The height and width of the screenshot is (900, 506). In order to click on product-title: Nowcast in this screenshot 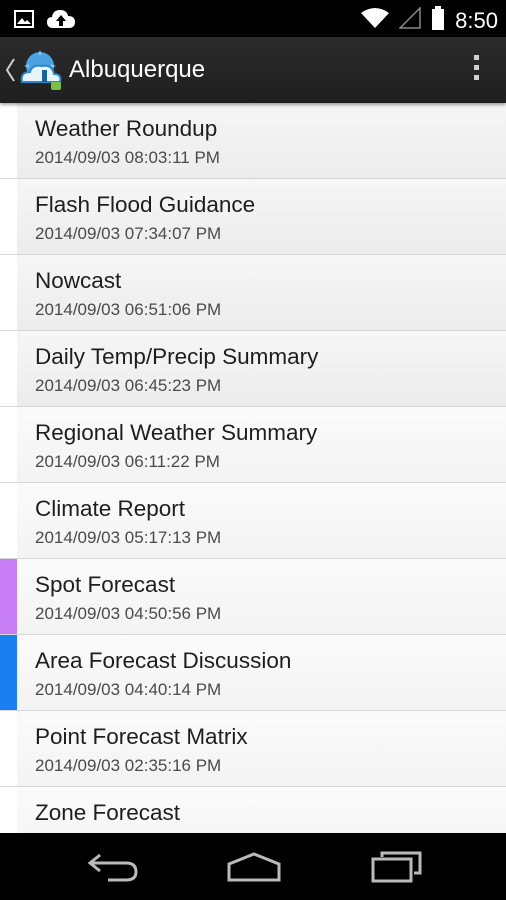, I will do `click(78, 280)`.